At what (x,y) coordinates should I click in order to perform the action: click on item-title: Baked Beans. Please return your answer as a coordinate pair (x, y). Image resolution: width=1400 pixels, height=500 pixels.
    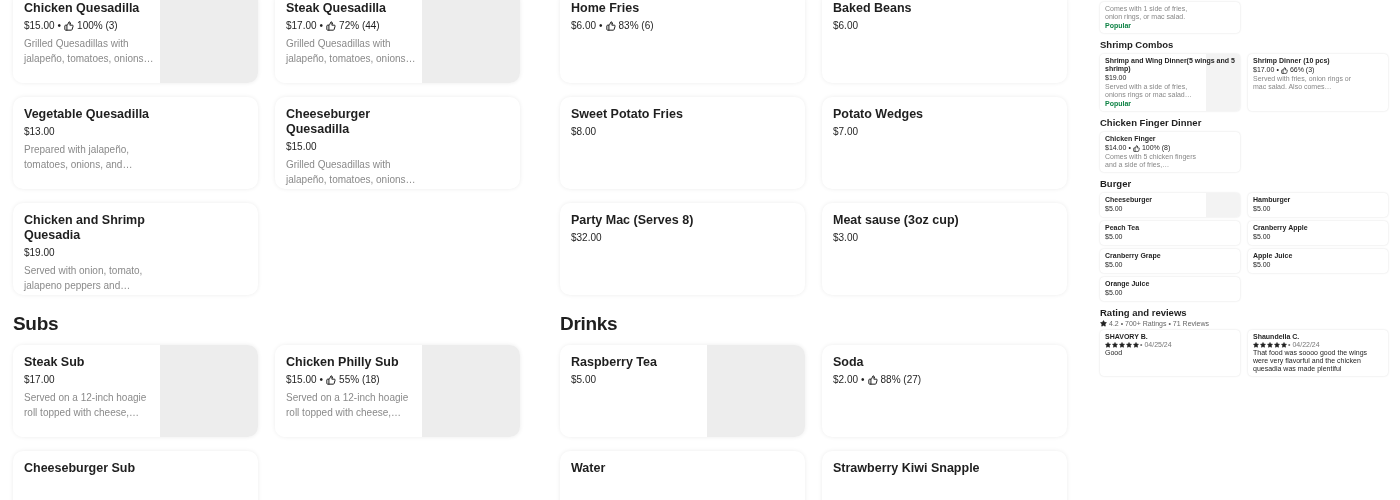
    Looking at the image, I should click on (873, 8).